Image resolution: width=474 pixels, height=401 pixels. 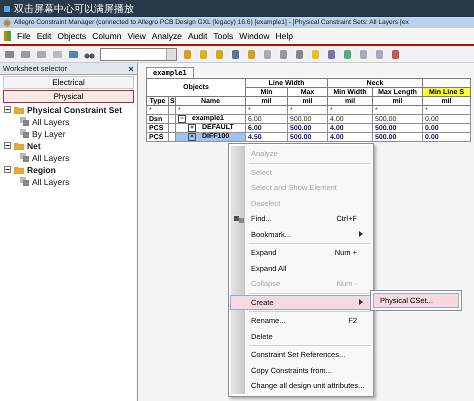 What do you see at coordinates (74, 109) in the screenshot?
I see `tree-item: Physical Constraint Set` at bounding box center [74, 109].